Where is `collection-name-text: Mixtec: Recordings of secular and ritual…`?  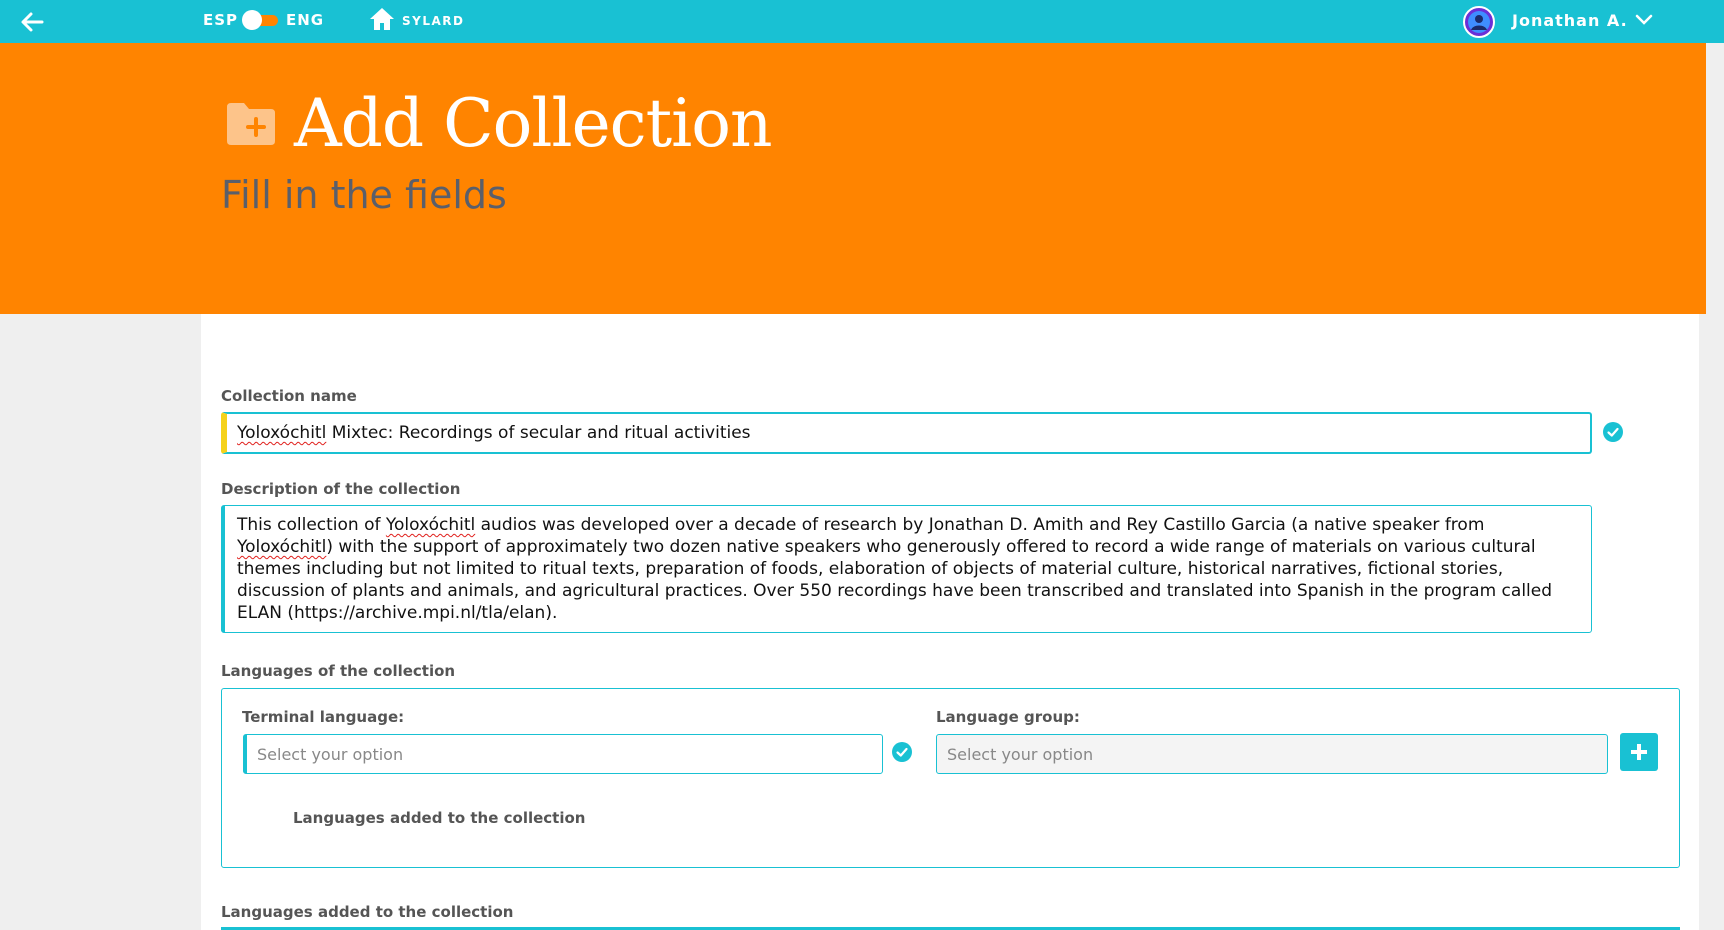
collection-name-text: Mixtec: Recordings of secular and ritual… is located at coordinates (538, 433).